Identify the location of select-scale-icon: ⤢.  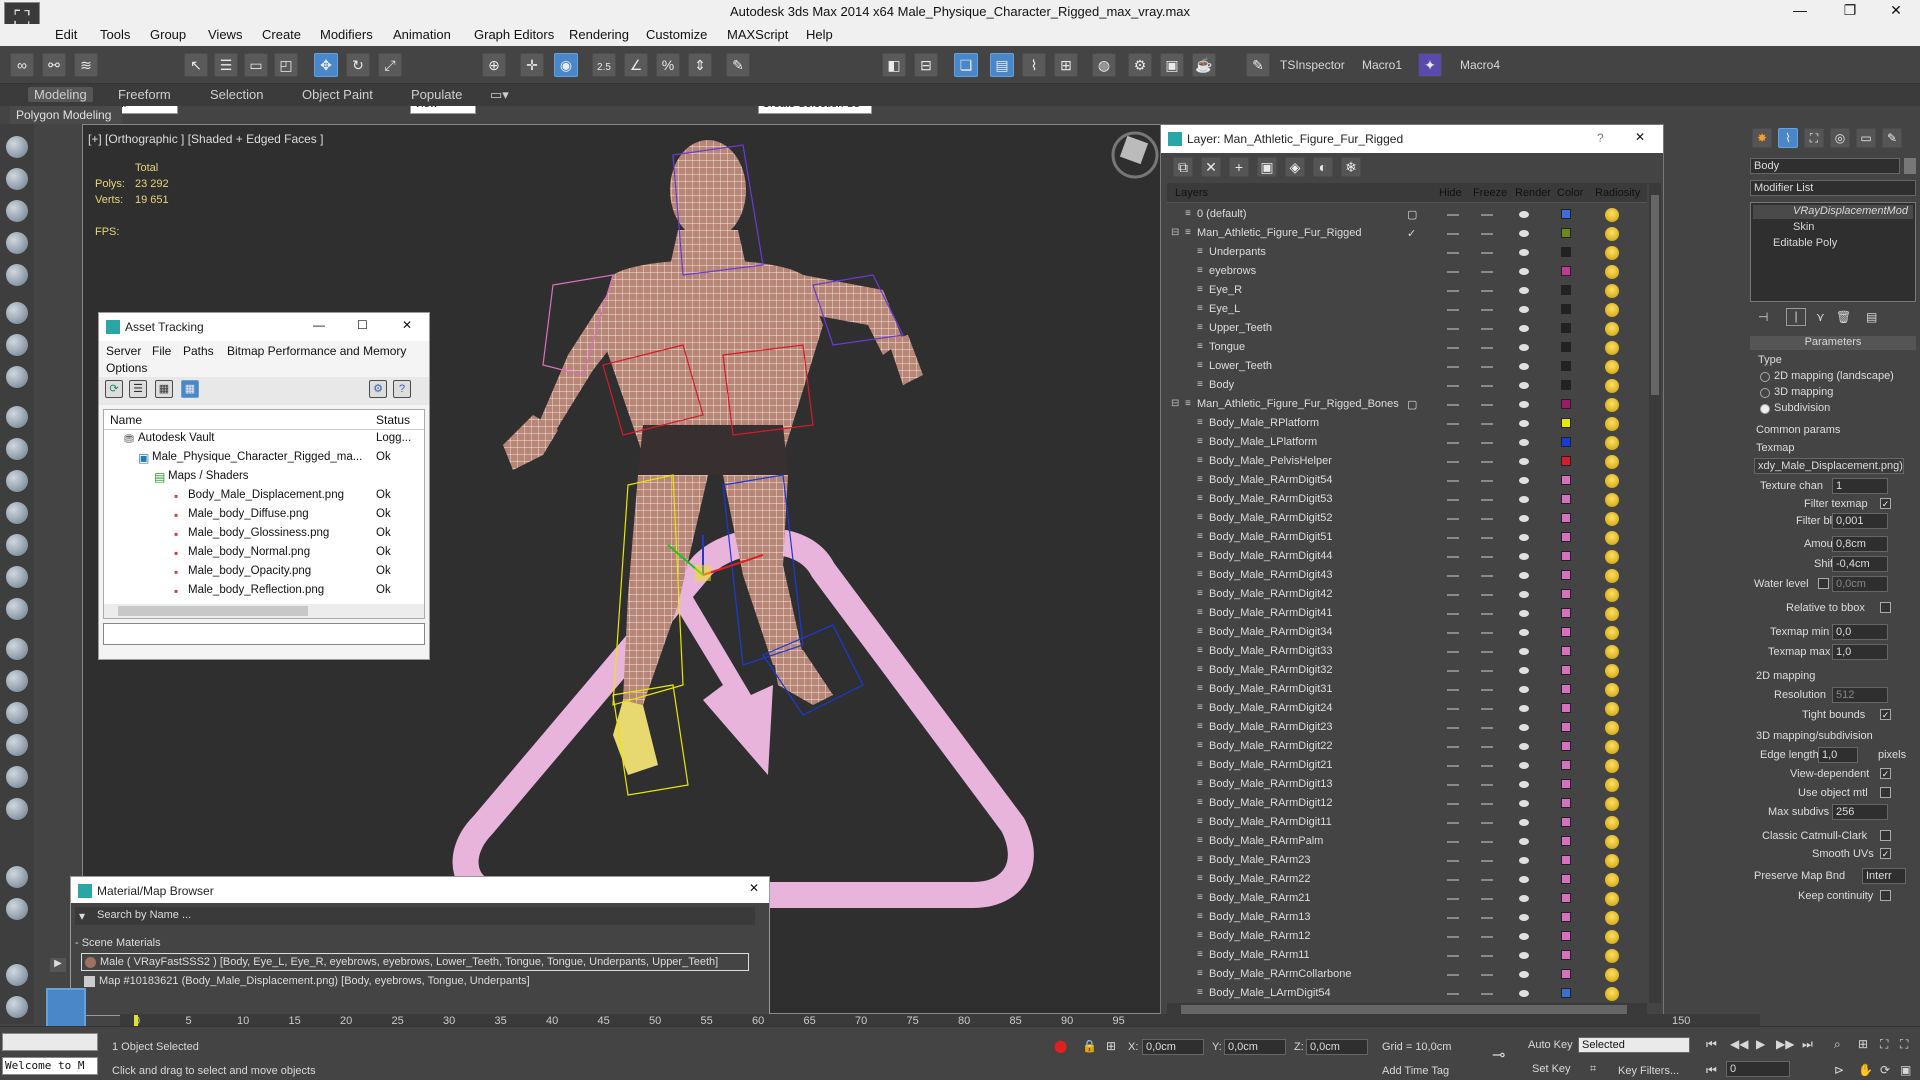
(390, 65).